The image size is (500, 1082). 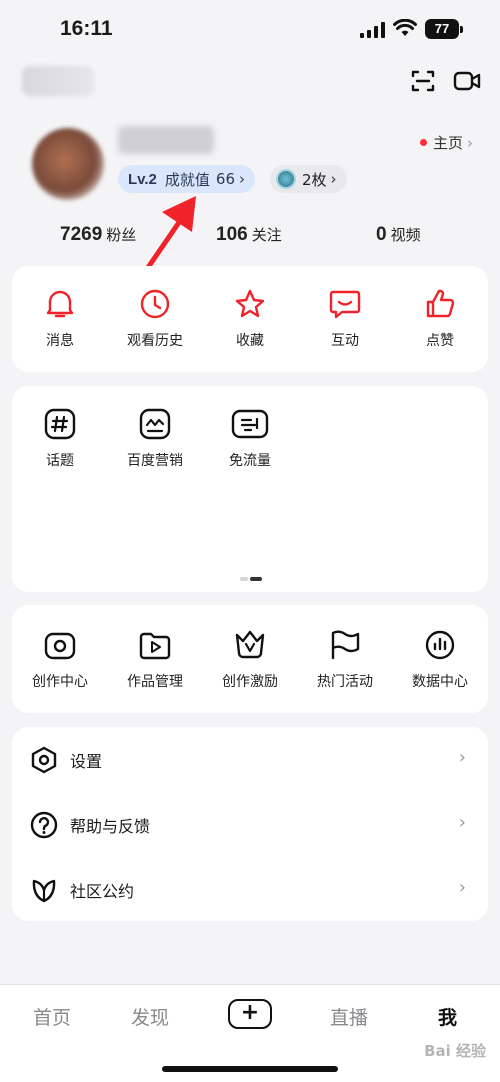 I want to click on stat-label: 粉丝, so click(x=121, y=235).